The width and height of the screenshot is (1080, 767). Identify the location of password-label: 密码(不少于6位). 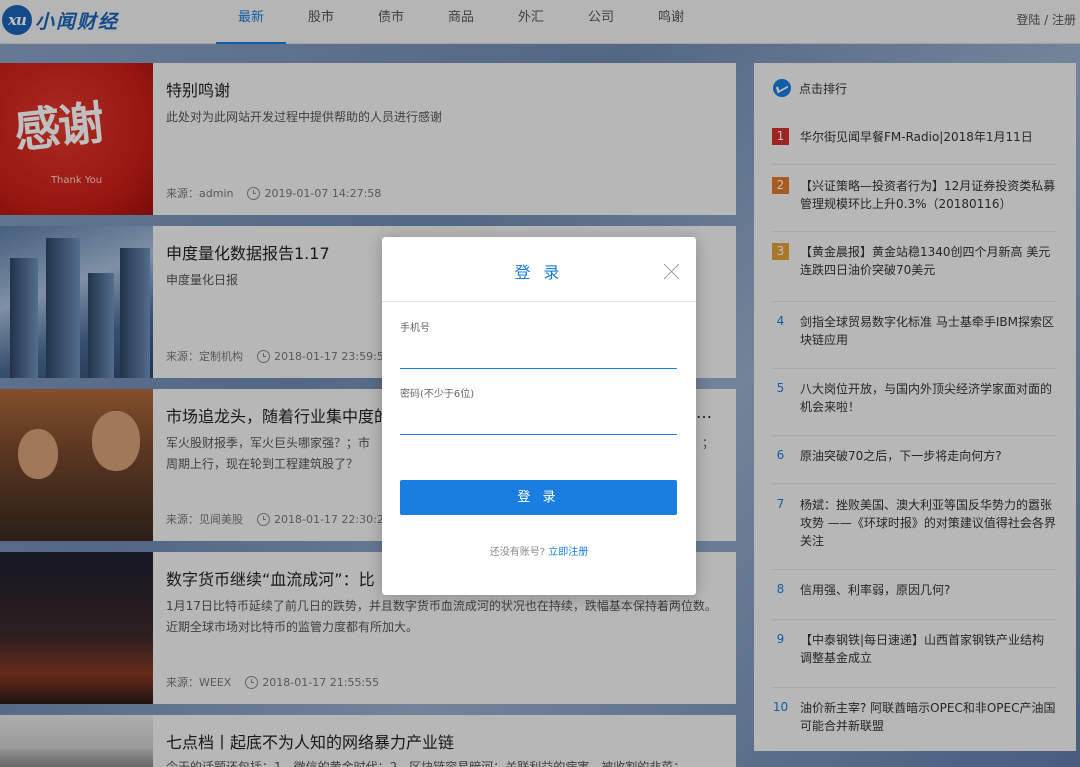
(437, 394).